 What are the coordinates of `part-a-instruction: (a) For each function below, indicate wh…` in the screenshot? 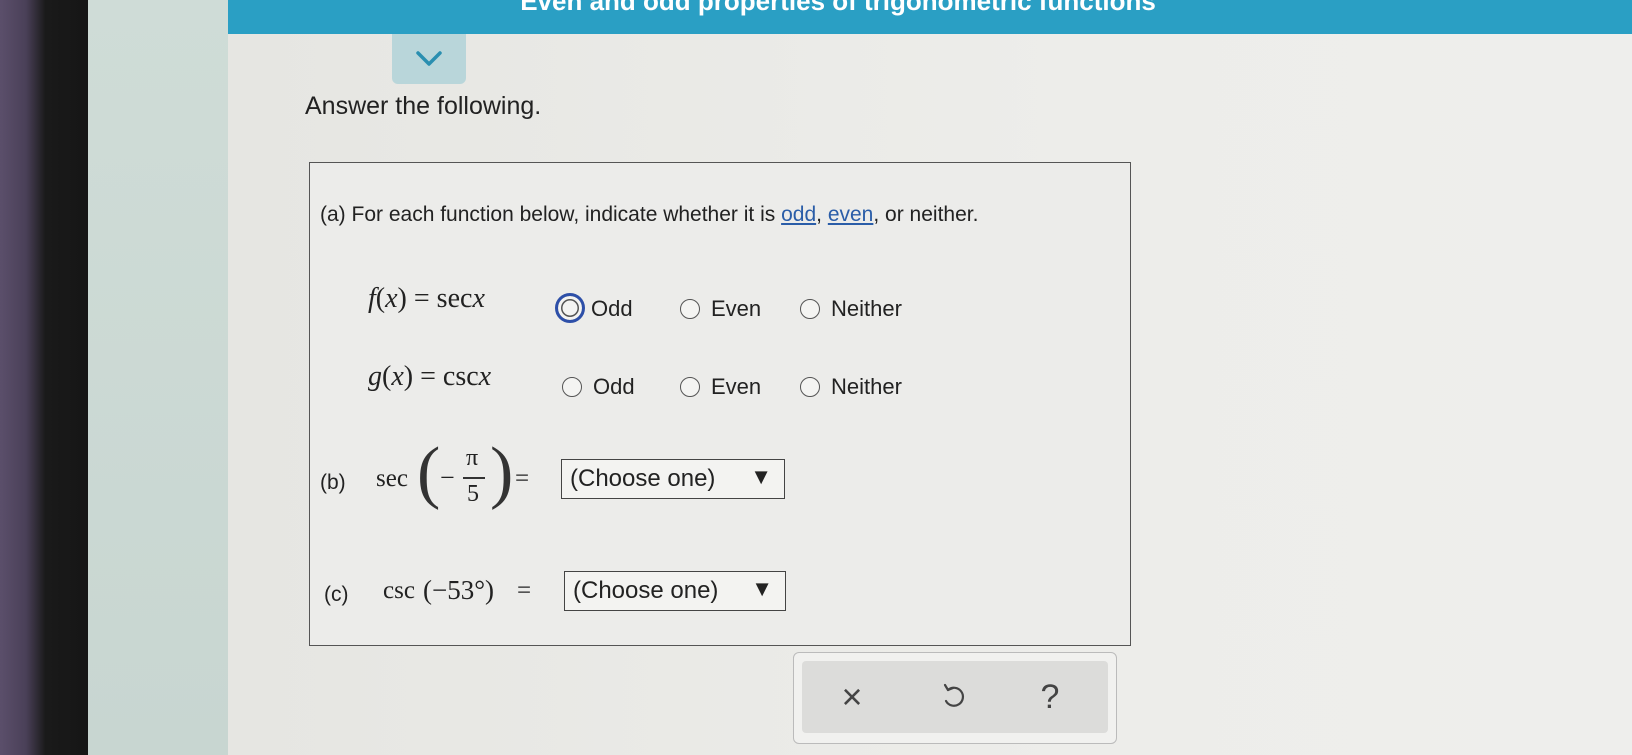 It's located at (649, 215).